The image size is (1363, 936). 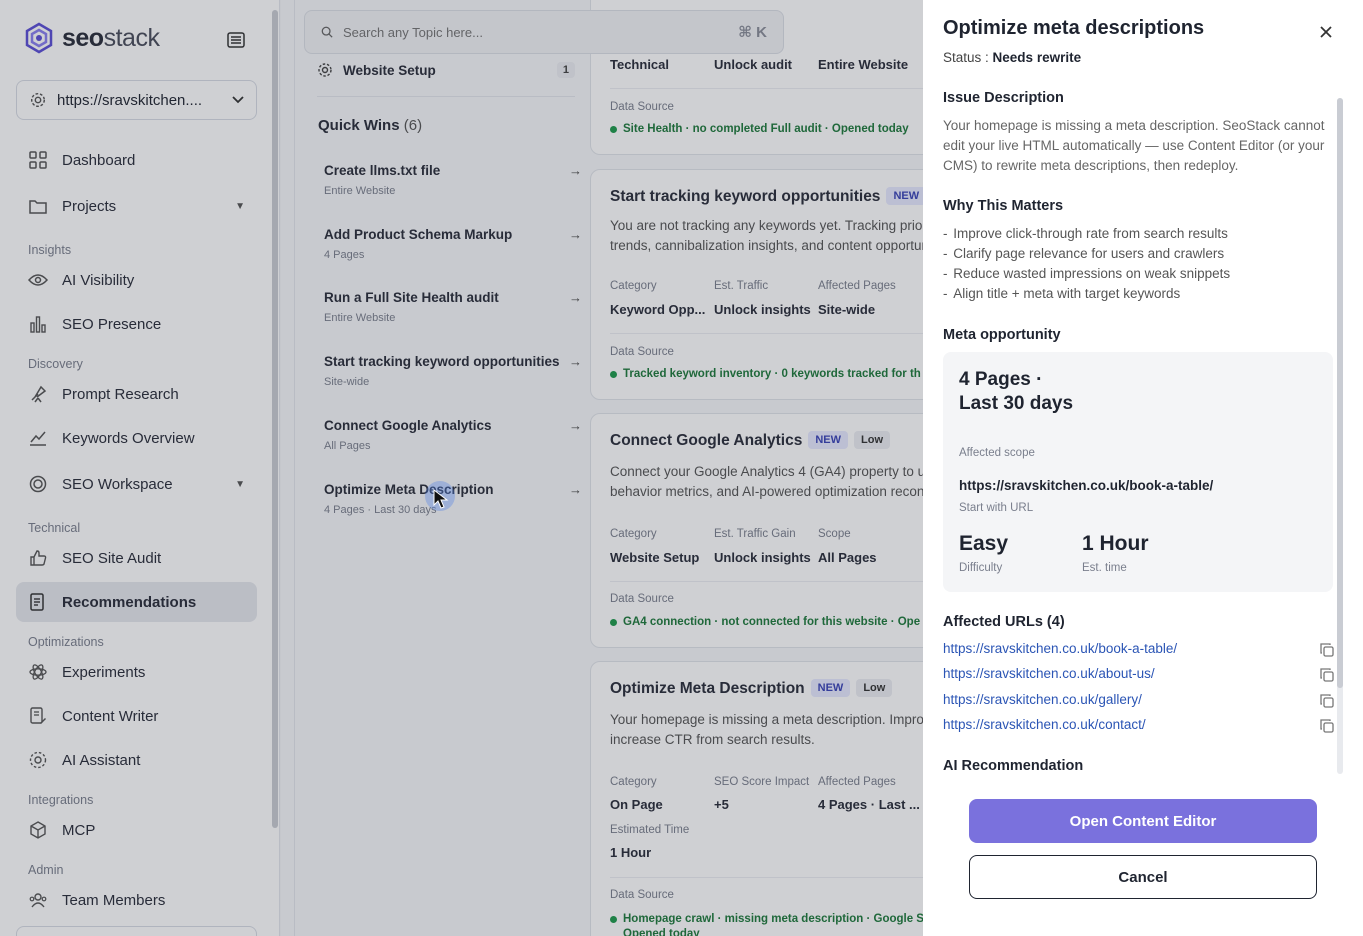 What do you see at coordinates (1074, 28) in the screenshot?
I see `drawer-title: Optimize meta descriptions` at bounding box center [1074, 28].